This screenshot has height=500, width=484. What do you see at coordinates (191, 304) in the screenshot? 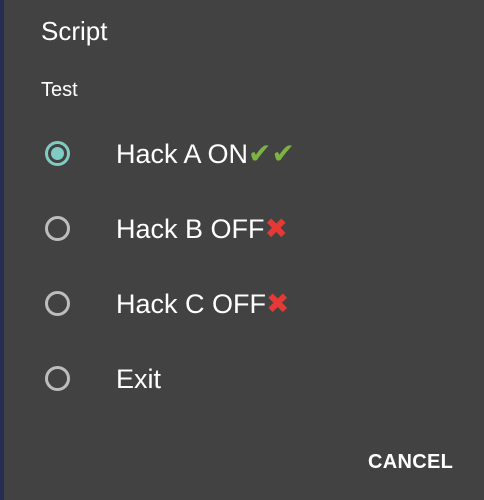
I see `option-text: Hack C OFF` at bounding box center [191, 304].